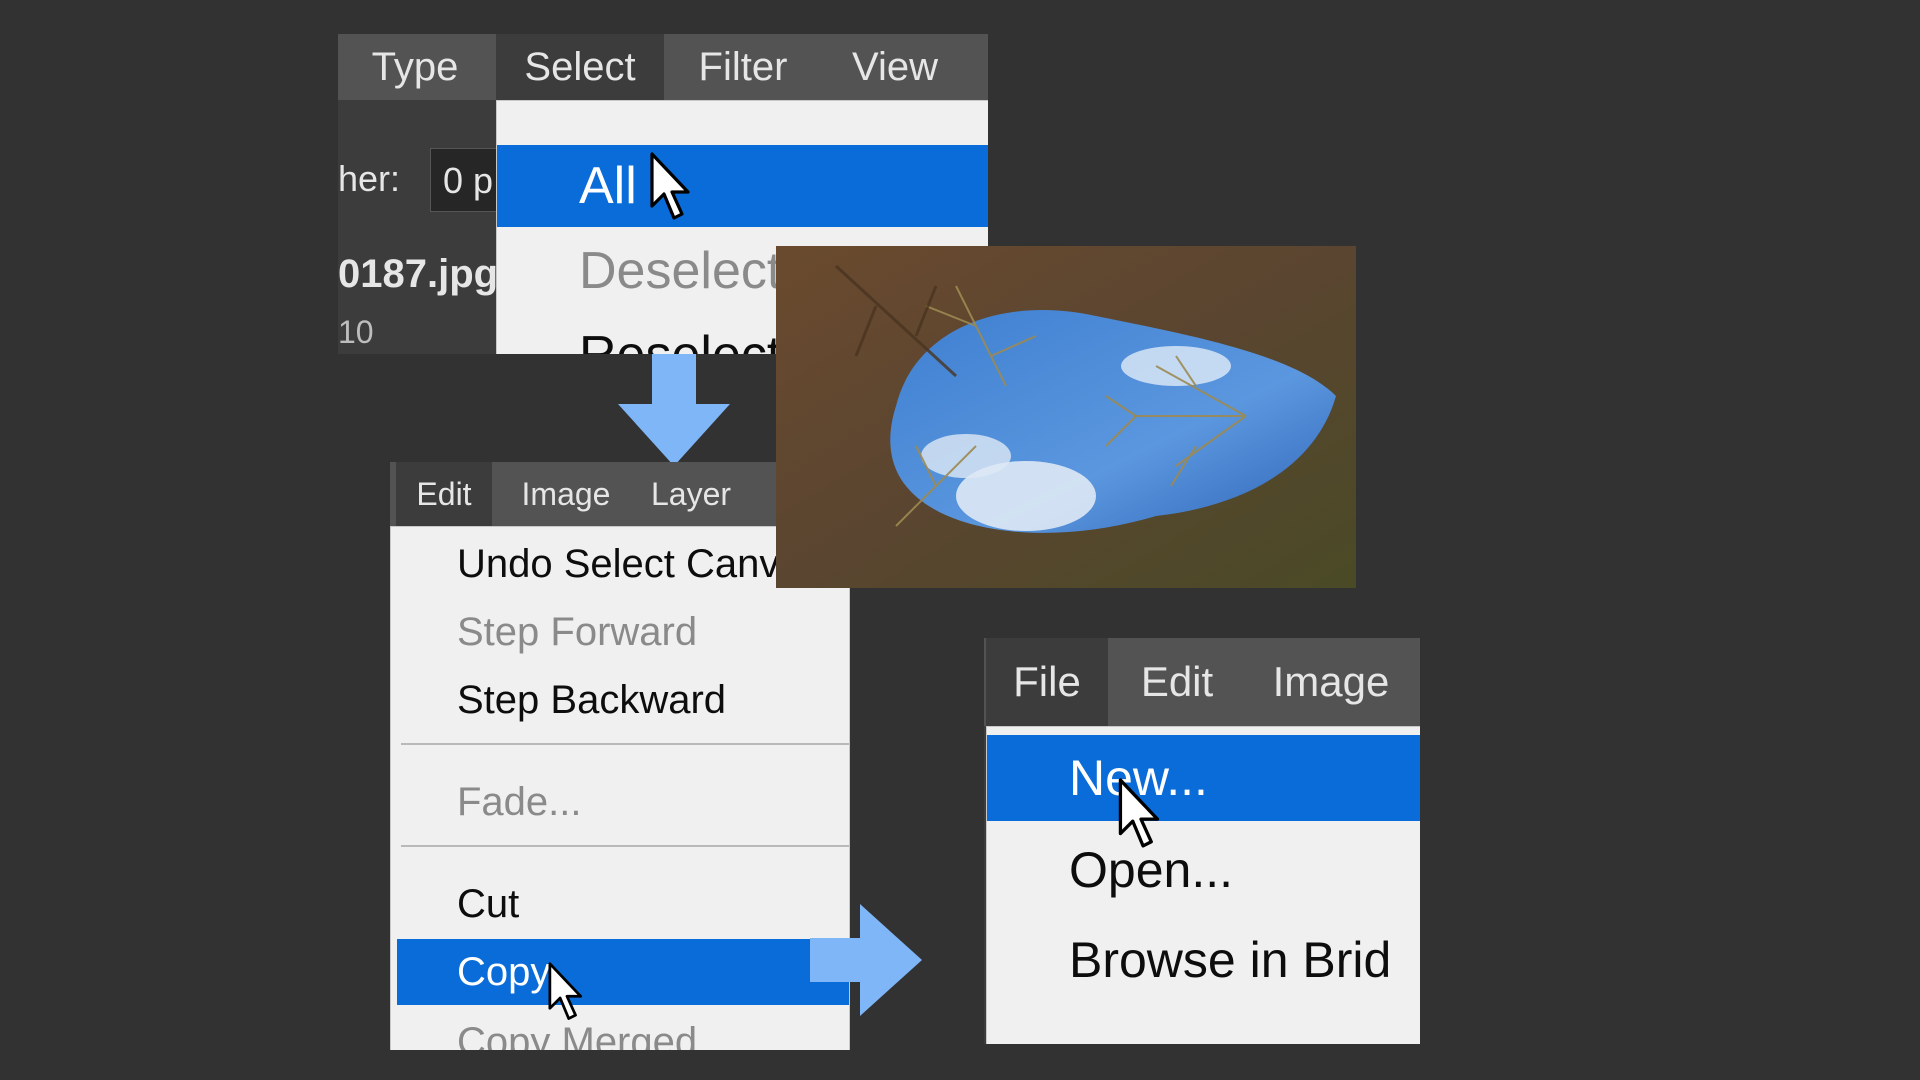 The width and height of the screenshot is (1920, 1080). I want to click on menu-item-copy-merged-label: Copy Merged, so click(577, 1035).